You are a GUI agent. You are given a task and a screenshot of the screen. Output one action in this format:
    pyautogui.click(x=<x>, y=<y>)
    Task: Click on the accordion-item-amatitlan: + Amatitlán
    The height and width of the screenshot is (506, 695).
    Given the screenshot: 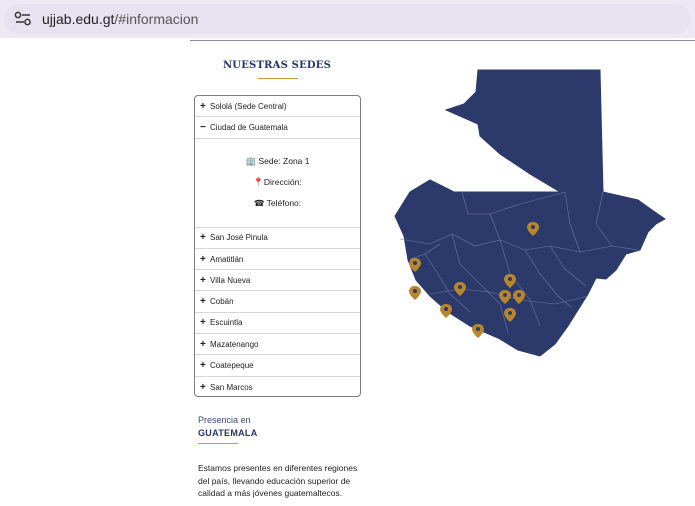 What is the action you would take?
    pyautogui.click(x=277, y=260)
    